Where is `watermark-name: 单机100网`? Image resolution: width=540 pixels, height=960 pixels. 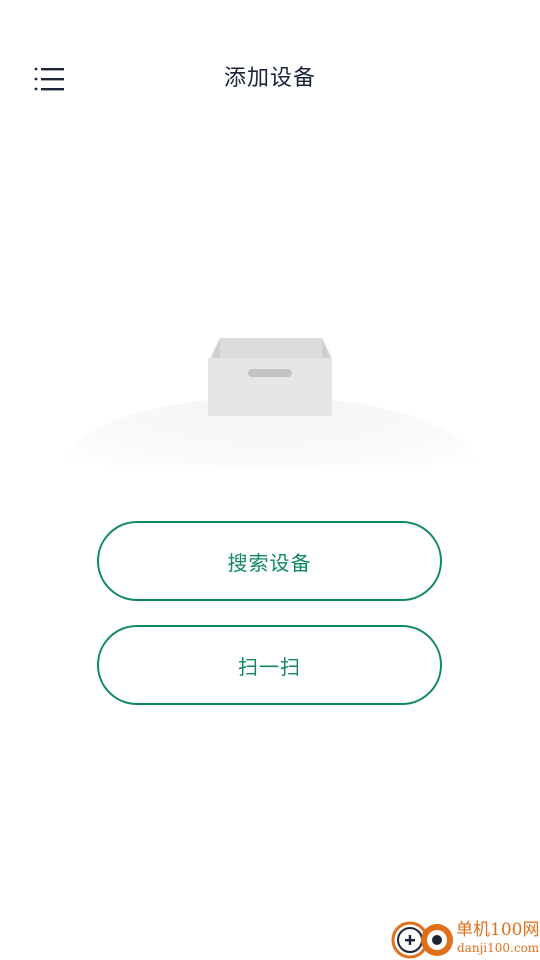 watermark-name: 单机100网 is located at coordinates (498, 930).